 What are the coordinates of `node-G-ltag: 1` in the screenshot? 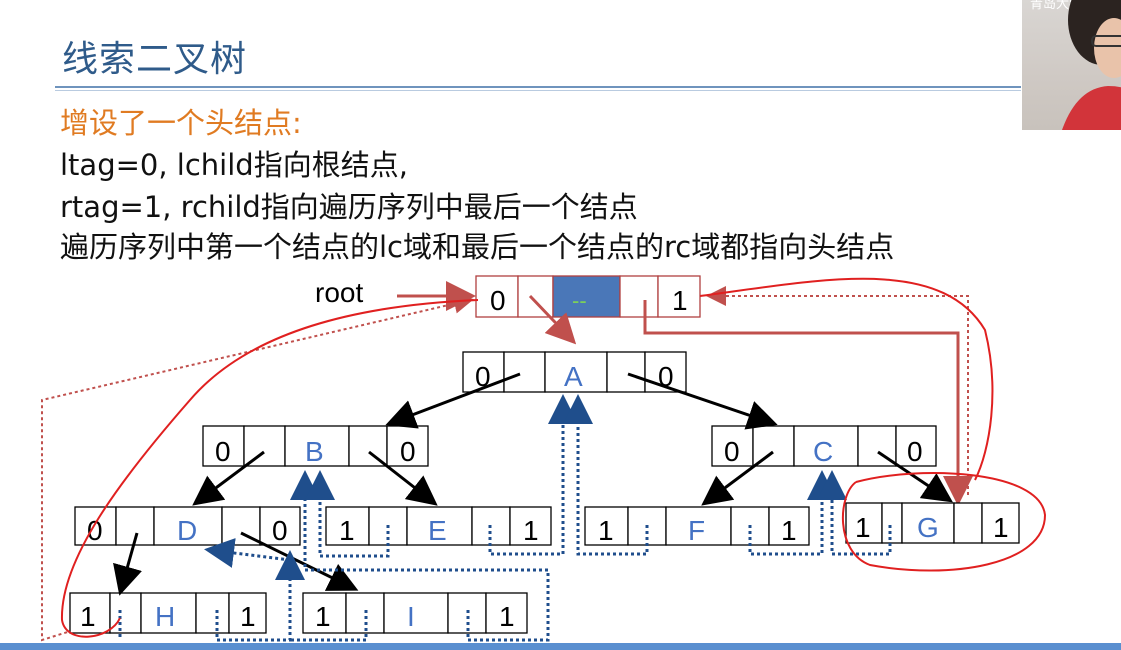 It's located at (863, 527).